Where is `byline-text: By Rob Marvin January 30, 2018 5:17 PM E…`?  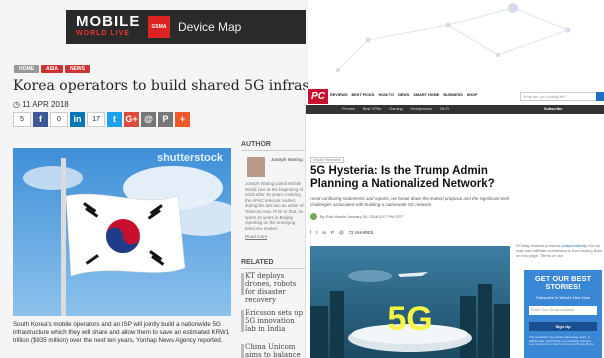 byline-text: By Rob Marvin January 30, 2018 5:17 PM E… is located at coordinates (361, 216).